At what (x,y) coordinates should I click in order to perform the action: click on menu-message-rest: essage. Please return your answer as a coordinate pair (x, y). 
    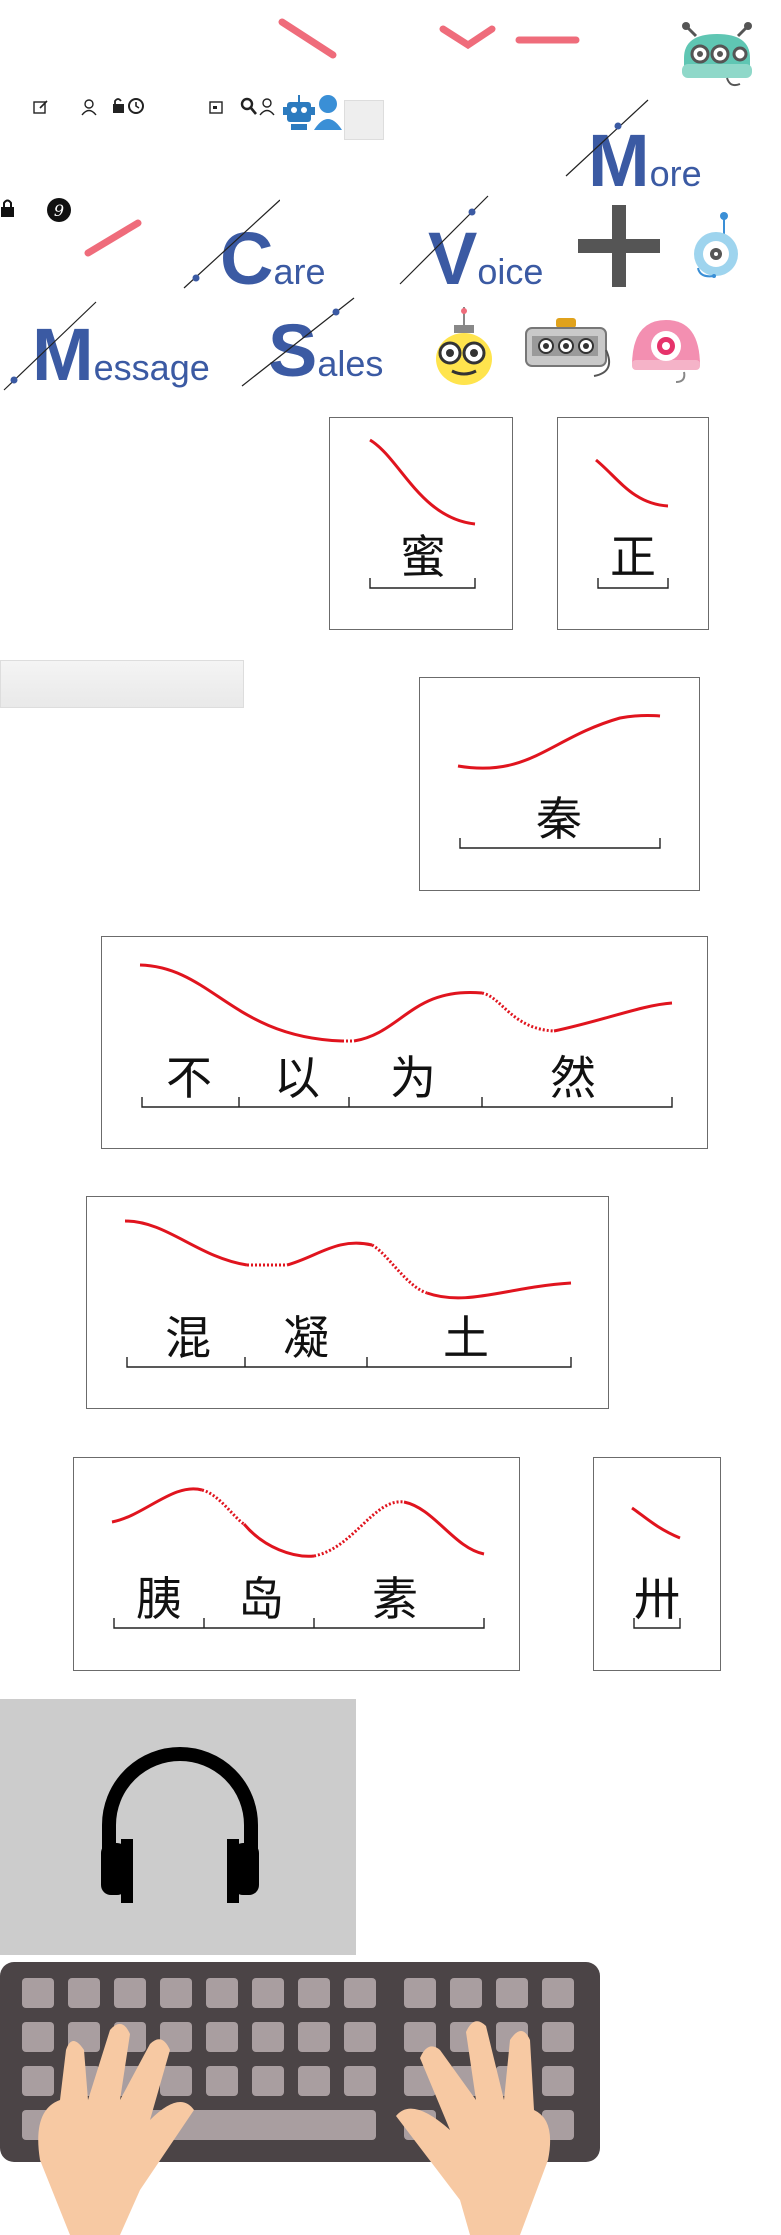
    Looking at the image, I should click on (151, 367).